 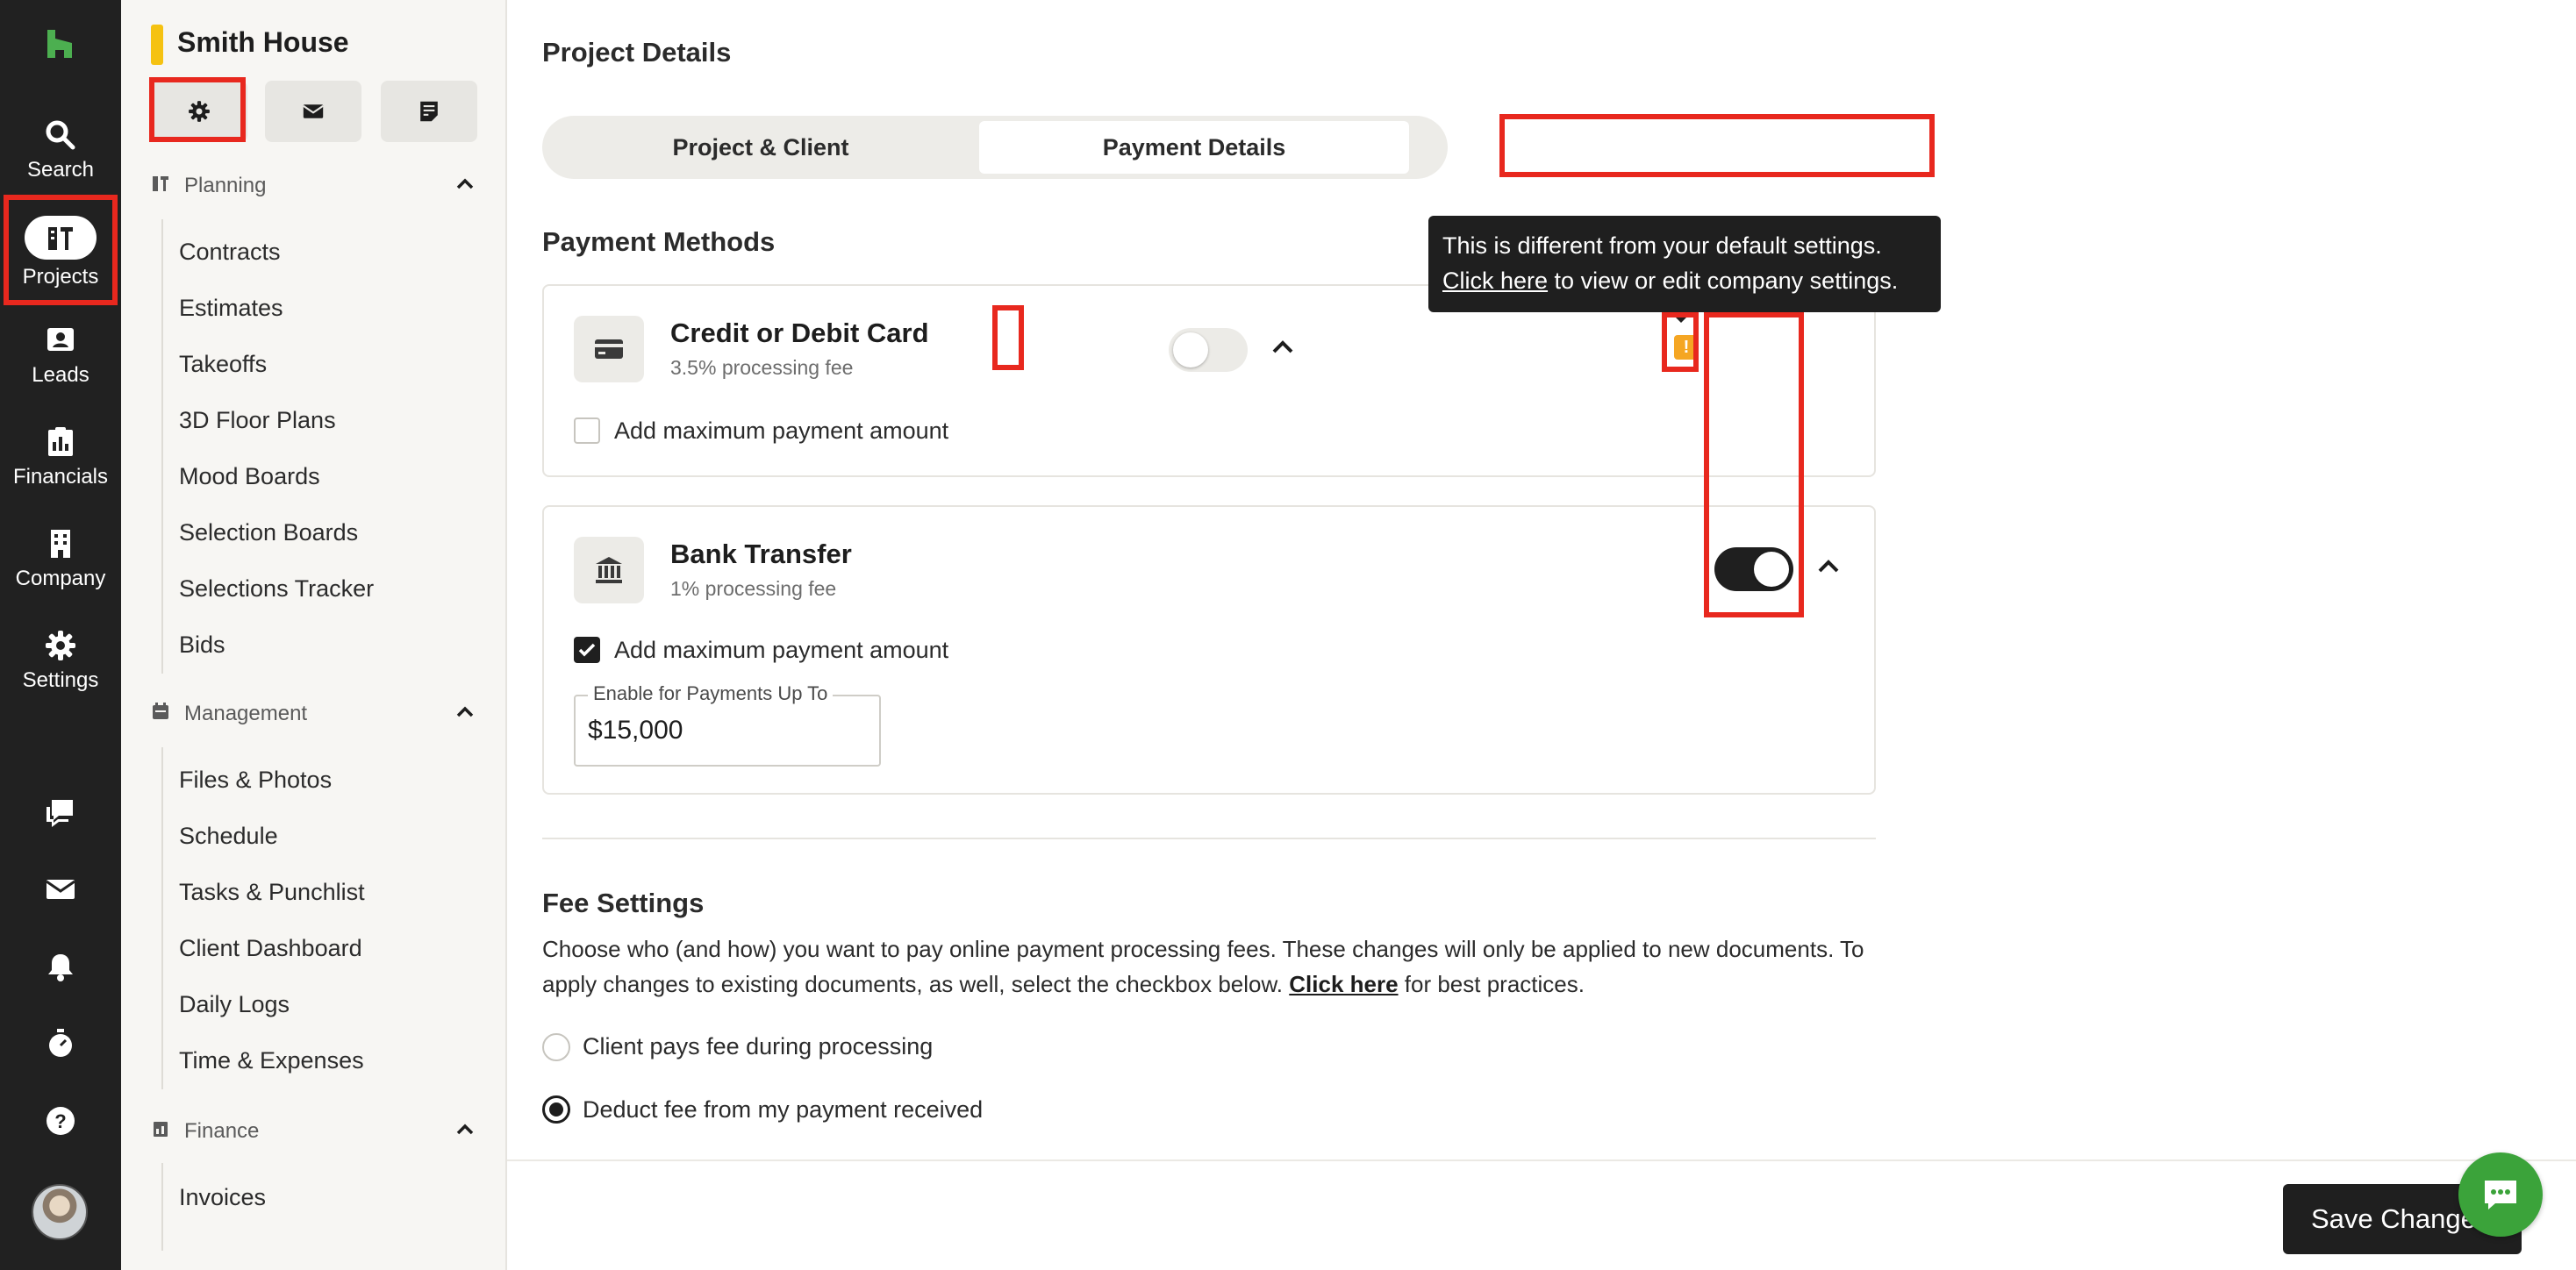 I want to click on nav-takeoffs: Takeoffs, so click(x=223, y=364).